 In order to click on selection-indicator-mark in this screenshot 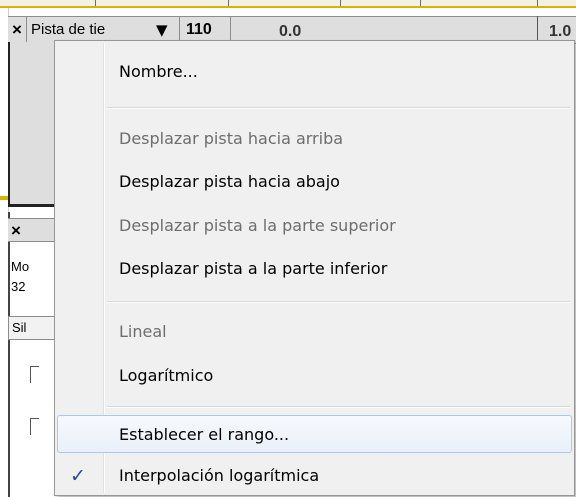, I will do `click(4, 198)`.